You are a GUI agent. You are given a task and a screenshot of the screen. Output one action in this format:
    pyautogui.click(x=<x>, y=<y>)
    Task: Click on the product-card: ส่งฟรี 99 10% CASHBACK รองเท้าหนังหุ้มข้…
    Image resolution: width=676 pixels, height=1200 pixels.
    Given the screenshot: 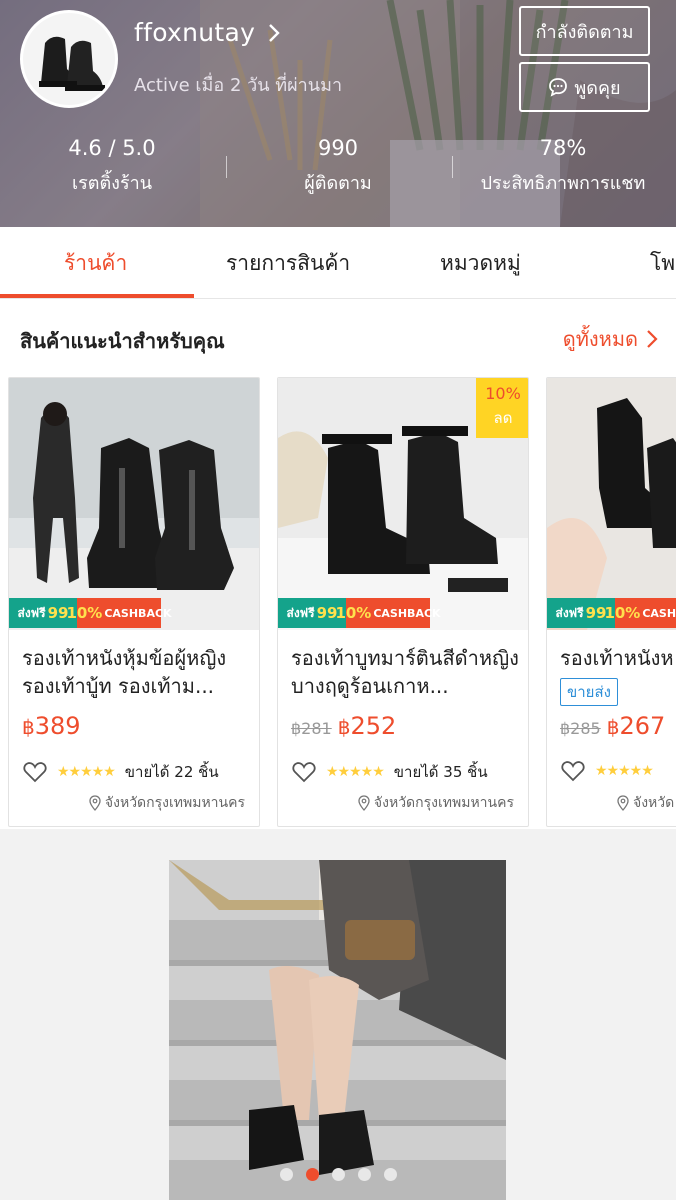 What is the action you would take?
    pyautogui.click(x=134, y=602)
    